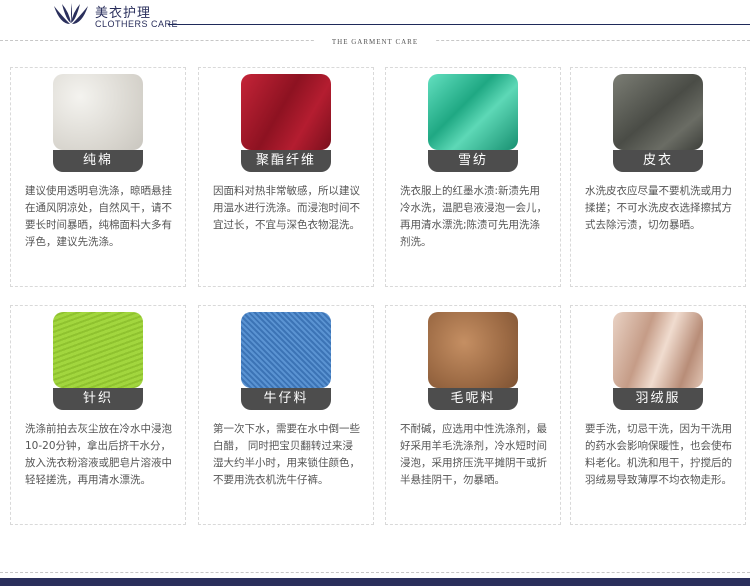 This screenshot has height=586, width=750. Describe the element at coordinates (137, 24) in the screenshot. I see `brand-subtitle: CLOTHERS CARE` at that location.